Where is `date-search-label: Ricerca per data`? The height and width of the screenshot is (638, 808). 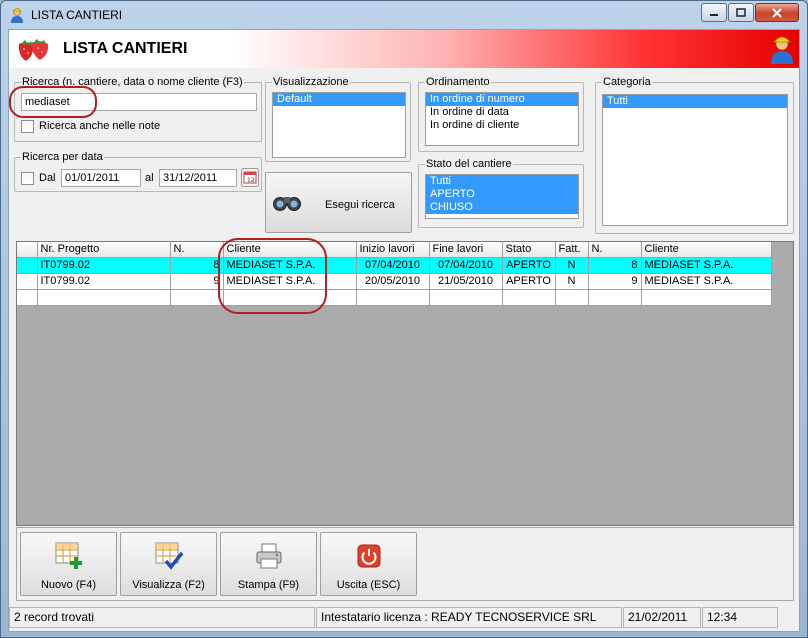 date-search-label: Ricerca per data is located at coordinates (62, 157).